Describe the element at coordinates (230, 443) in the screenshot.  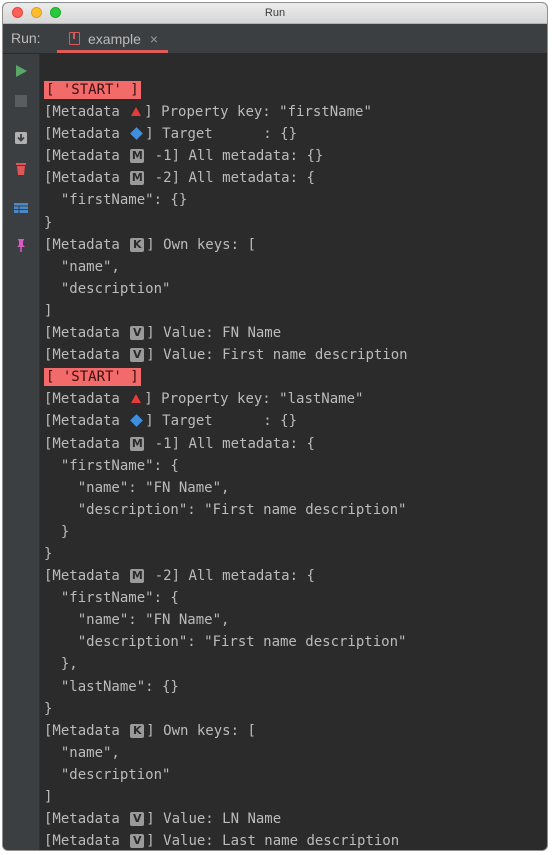
I see `console-text: -1] All metadata: {` at that location.